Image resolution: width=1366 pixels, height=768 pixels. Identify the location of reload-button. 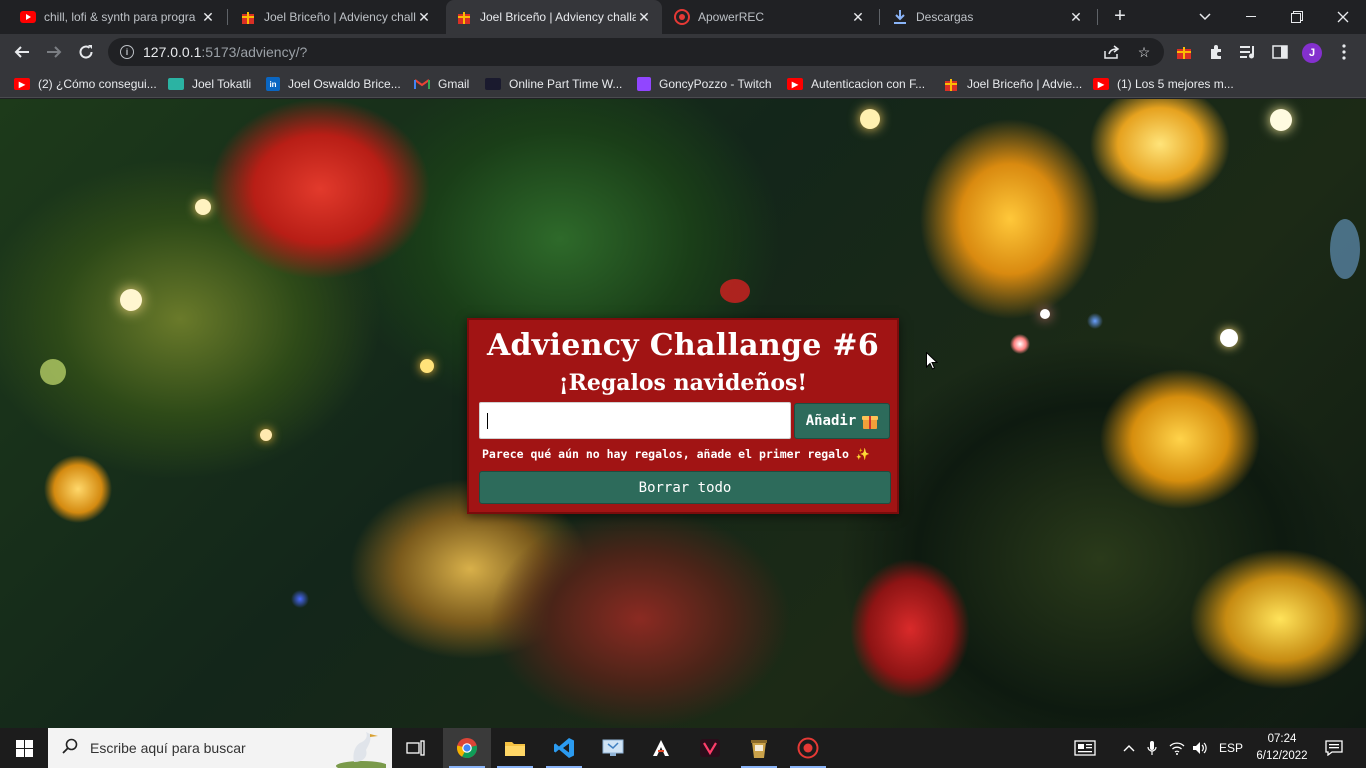
(86, 52).